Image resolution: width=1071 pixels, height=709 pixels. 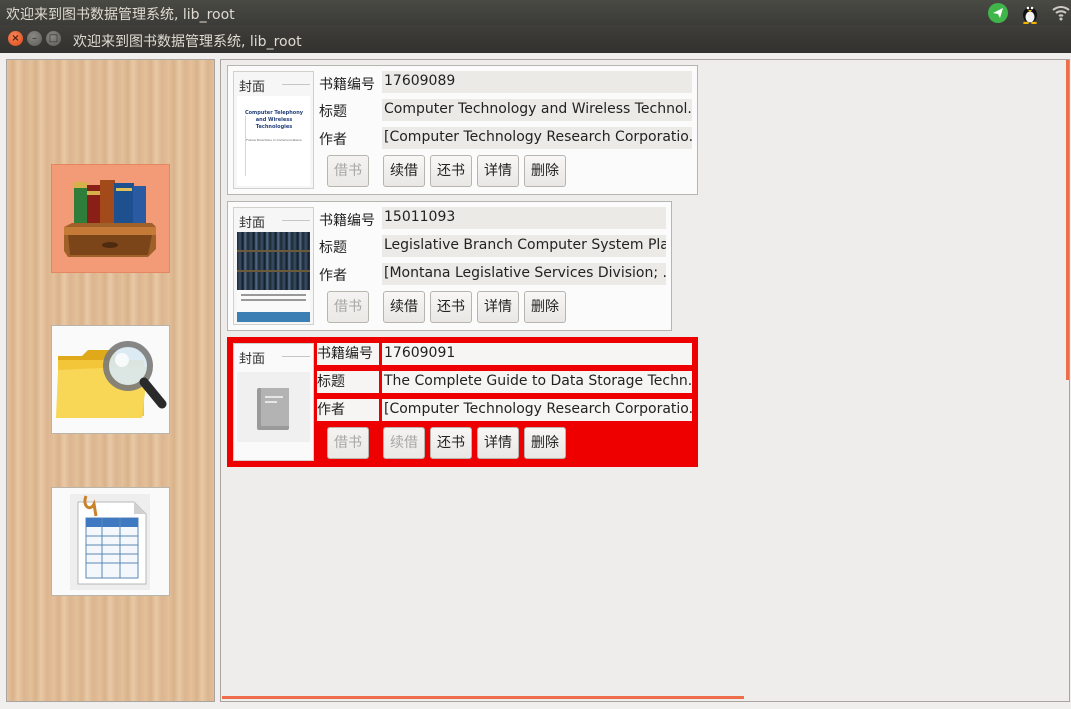 I want to click on nav-books-button, so click(x=110, y=218).